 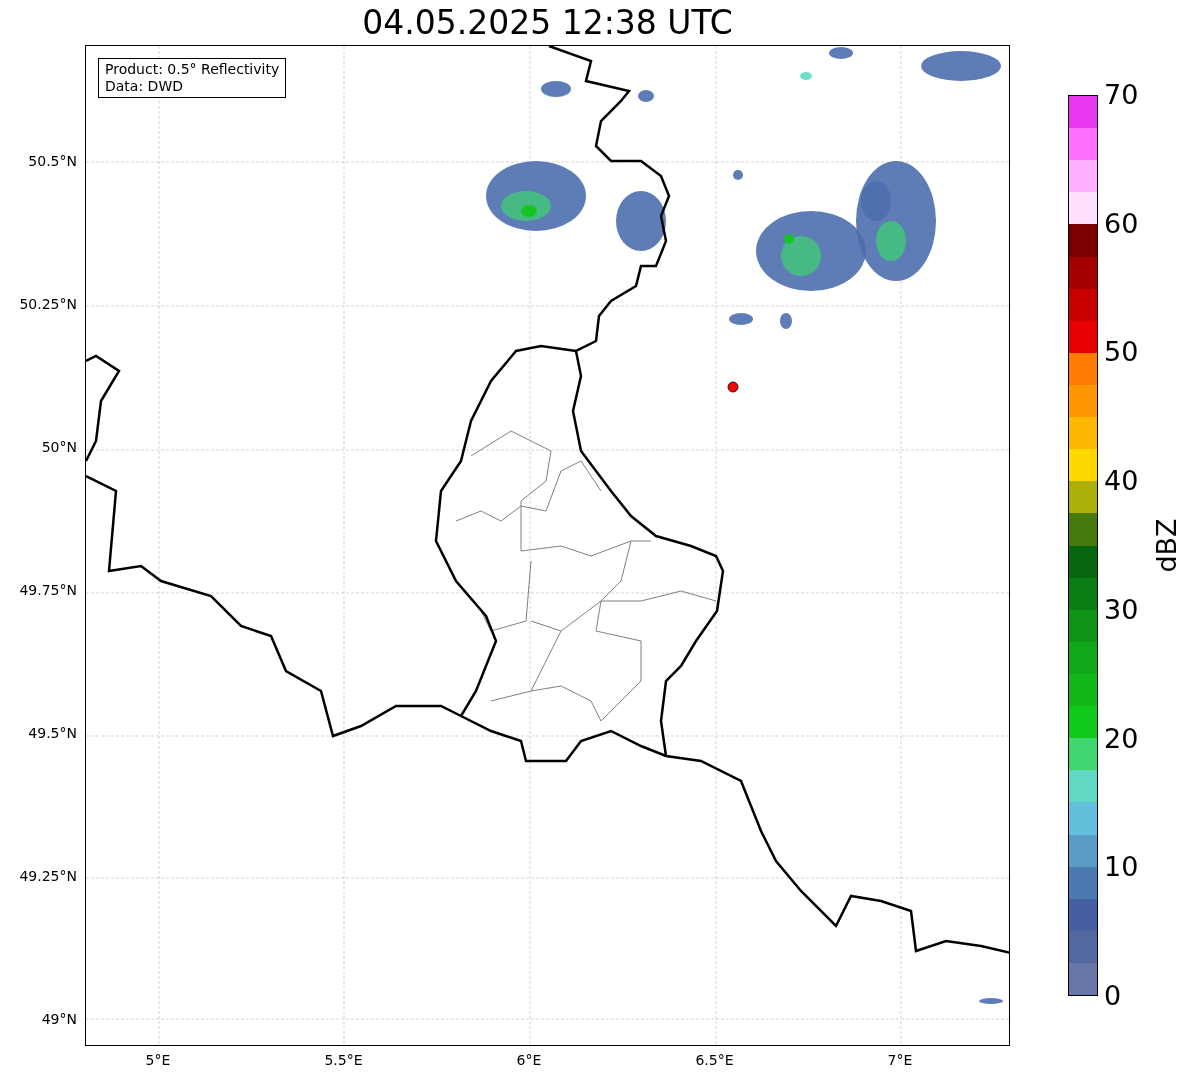 I want to click on latitude-label: 50.25°N, so click(x=48, y=304).